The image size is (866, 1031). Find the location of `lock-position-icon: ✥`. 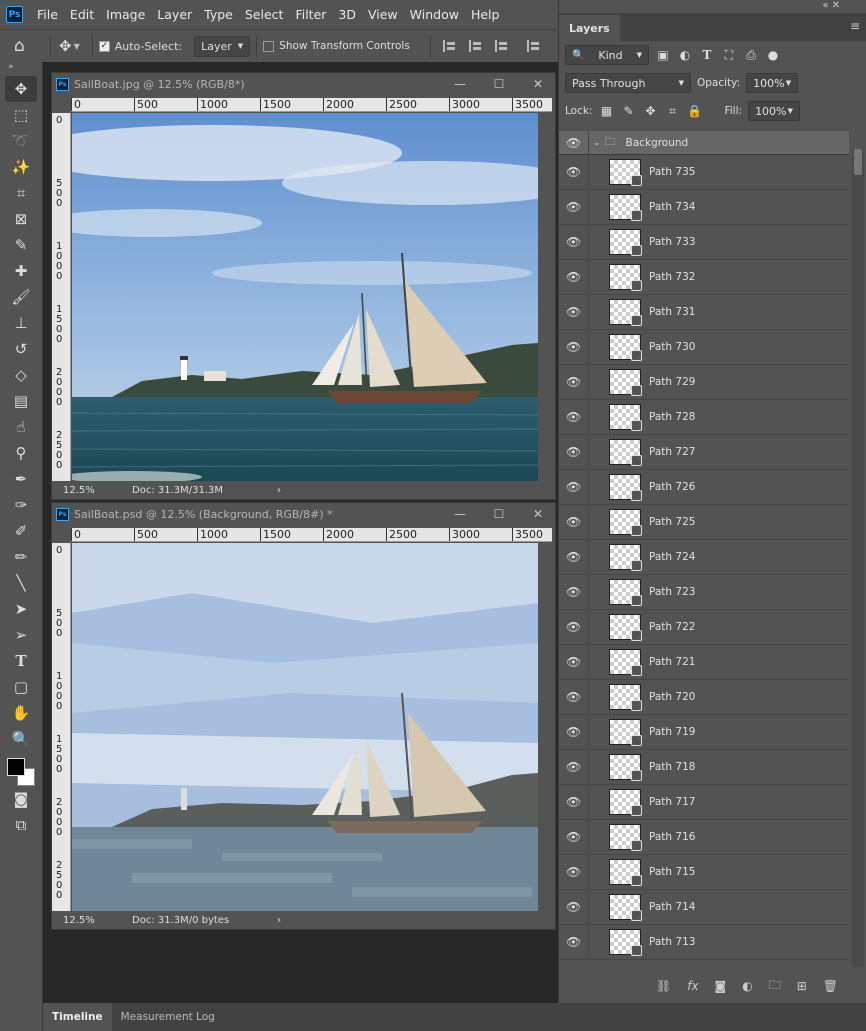

lock-position-icon: ✥ is located at coordinates (650, 111).